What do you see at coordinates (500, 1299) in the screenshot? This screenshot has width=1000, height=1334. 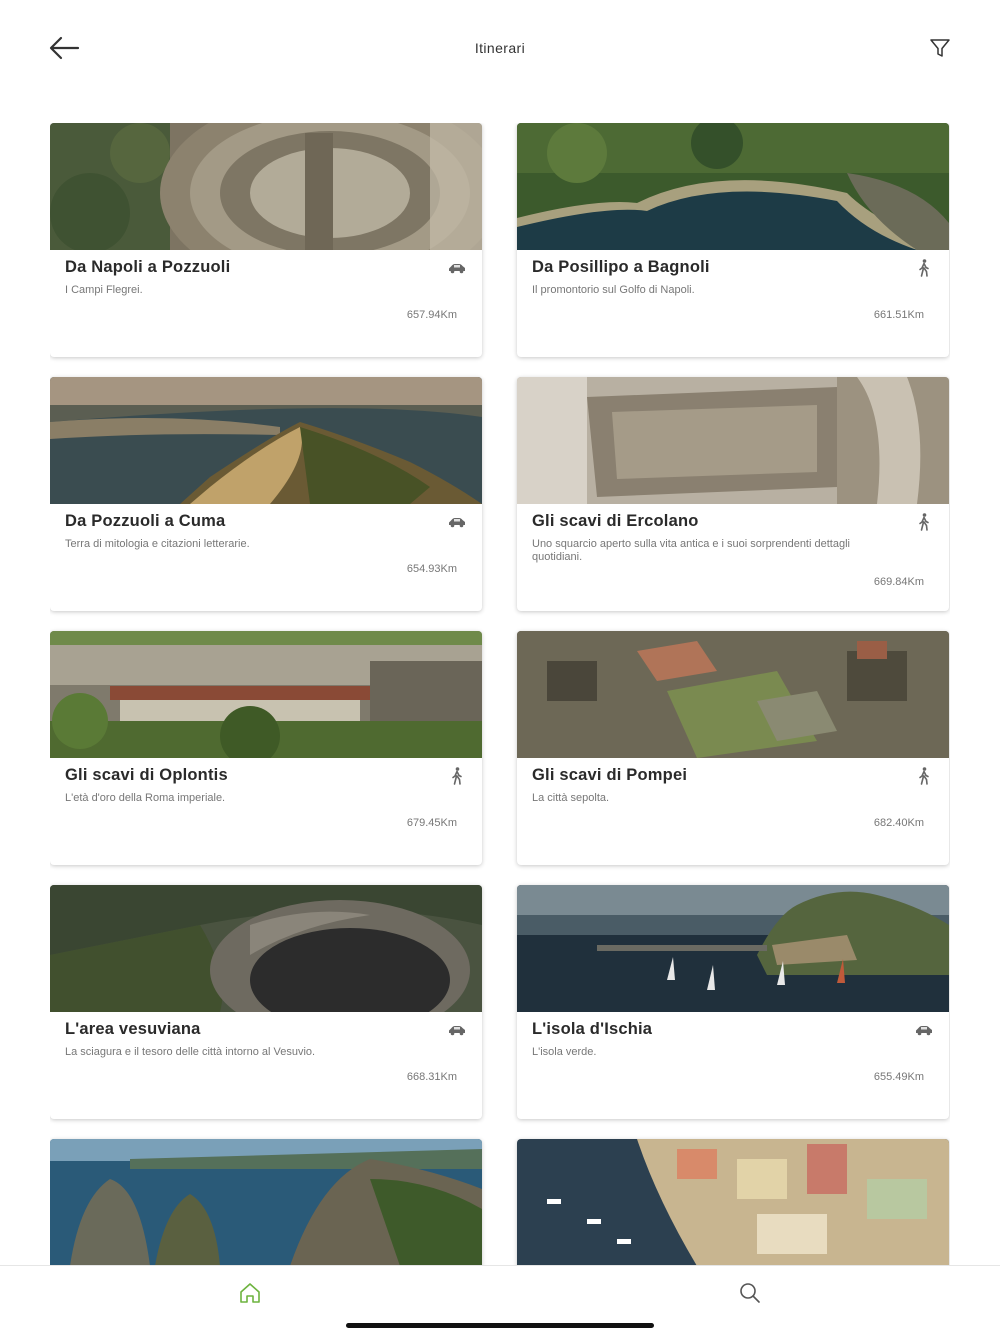 I see `bottom-tab-bar` at bounding box center [500, 1299].